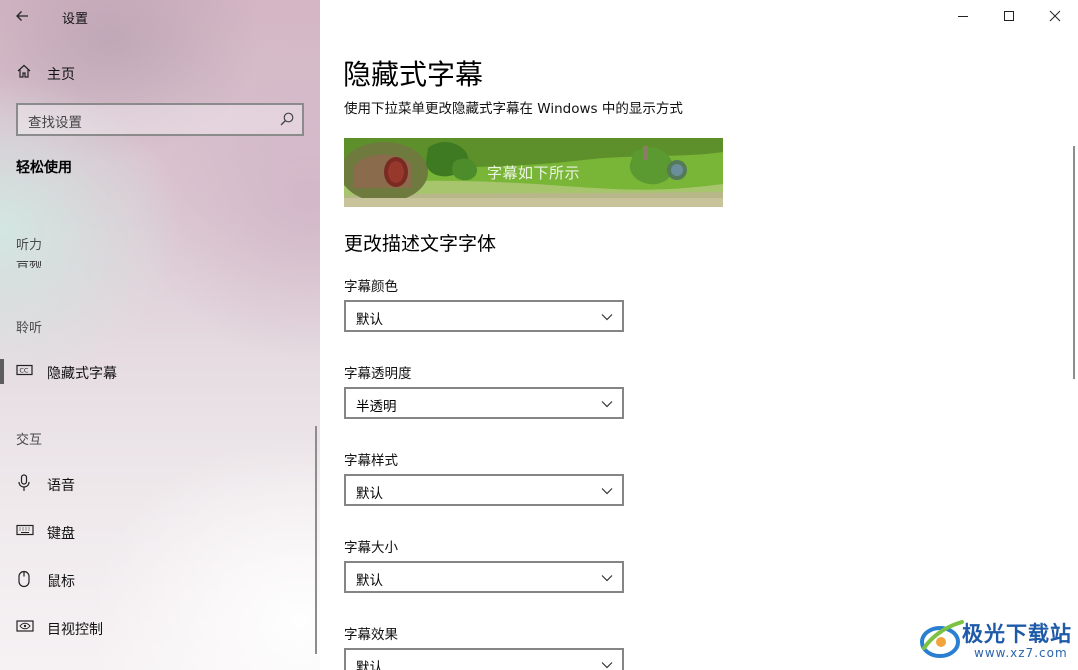  I want to click on sidebar-item-label: 目视控制, so click(75, 630).